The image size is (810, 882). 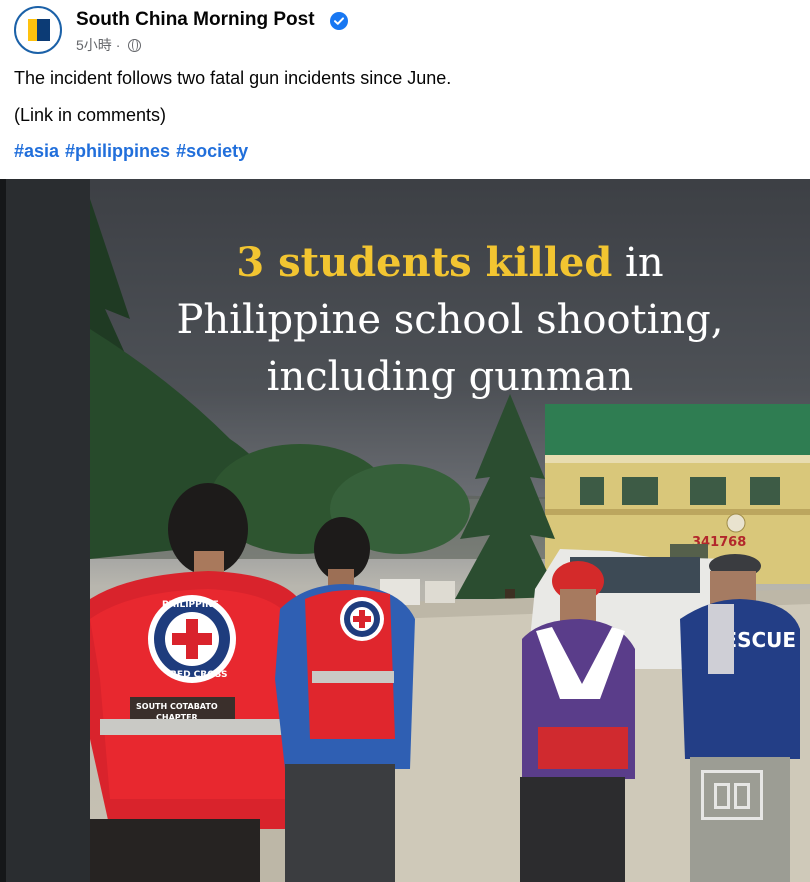 I want to click on post-timestamp: 5小時, so click(x=94, y=45).